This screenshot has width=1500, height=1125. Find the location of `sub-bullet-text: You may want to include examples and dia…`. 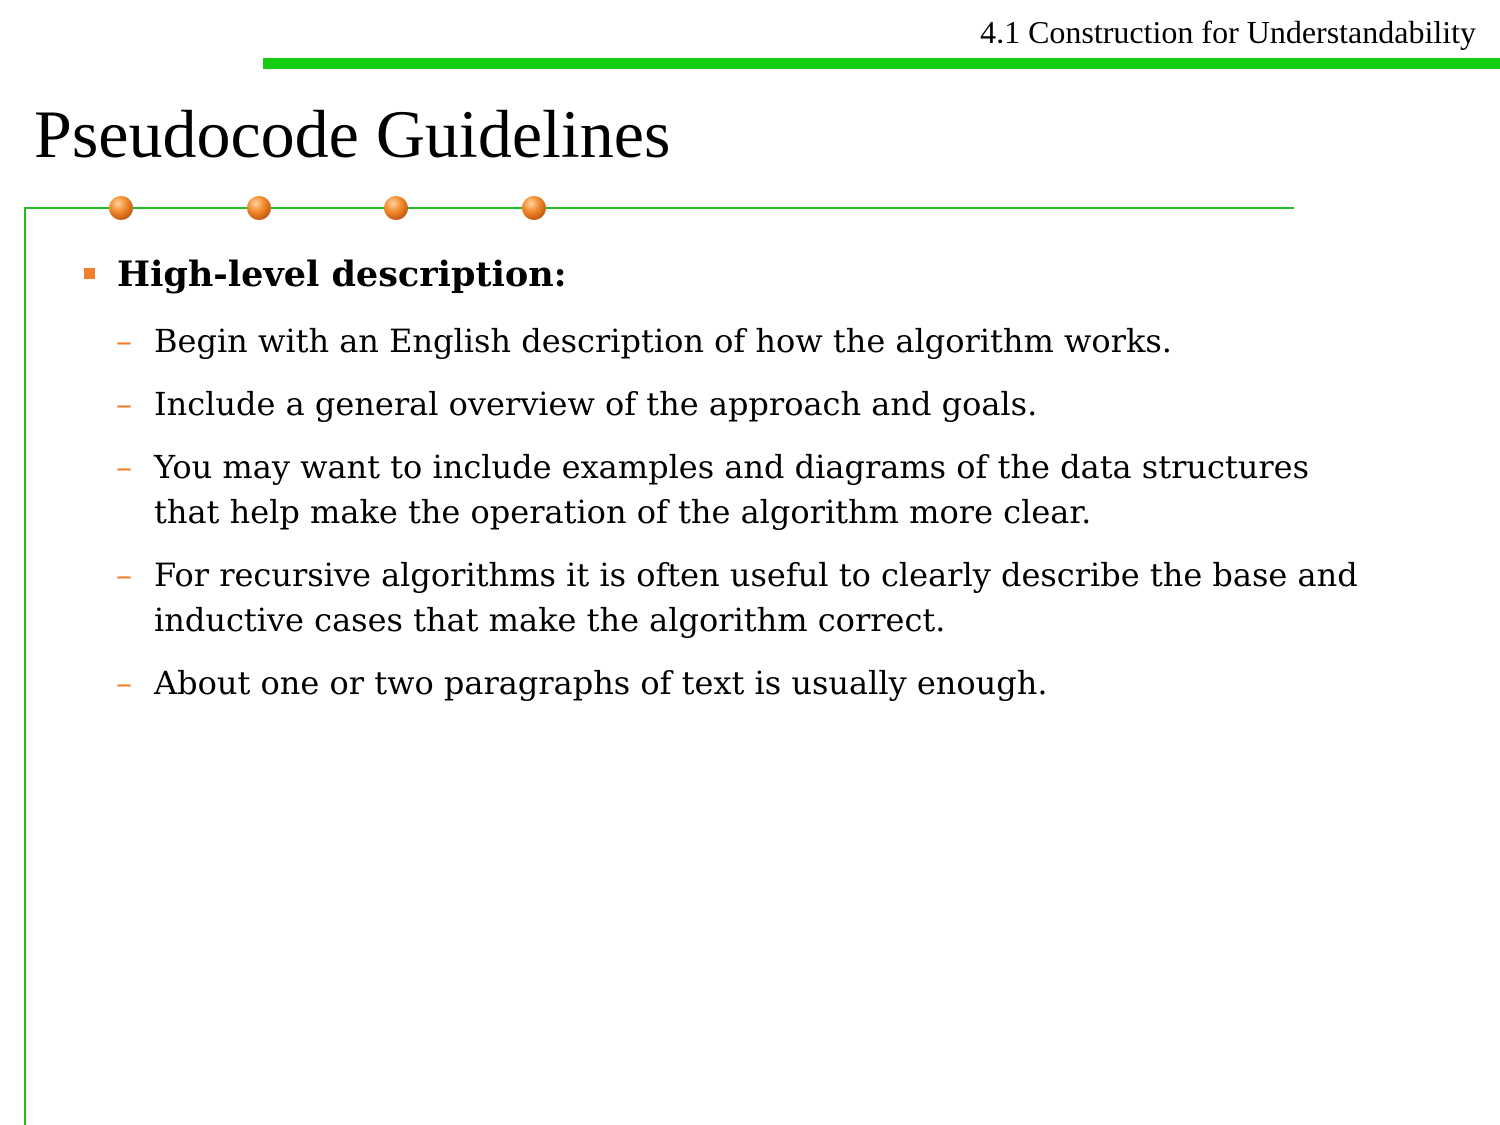

sub-bullet-text: You may want to include examples and dia… is located at coordinates (732, 489).